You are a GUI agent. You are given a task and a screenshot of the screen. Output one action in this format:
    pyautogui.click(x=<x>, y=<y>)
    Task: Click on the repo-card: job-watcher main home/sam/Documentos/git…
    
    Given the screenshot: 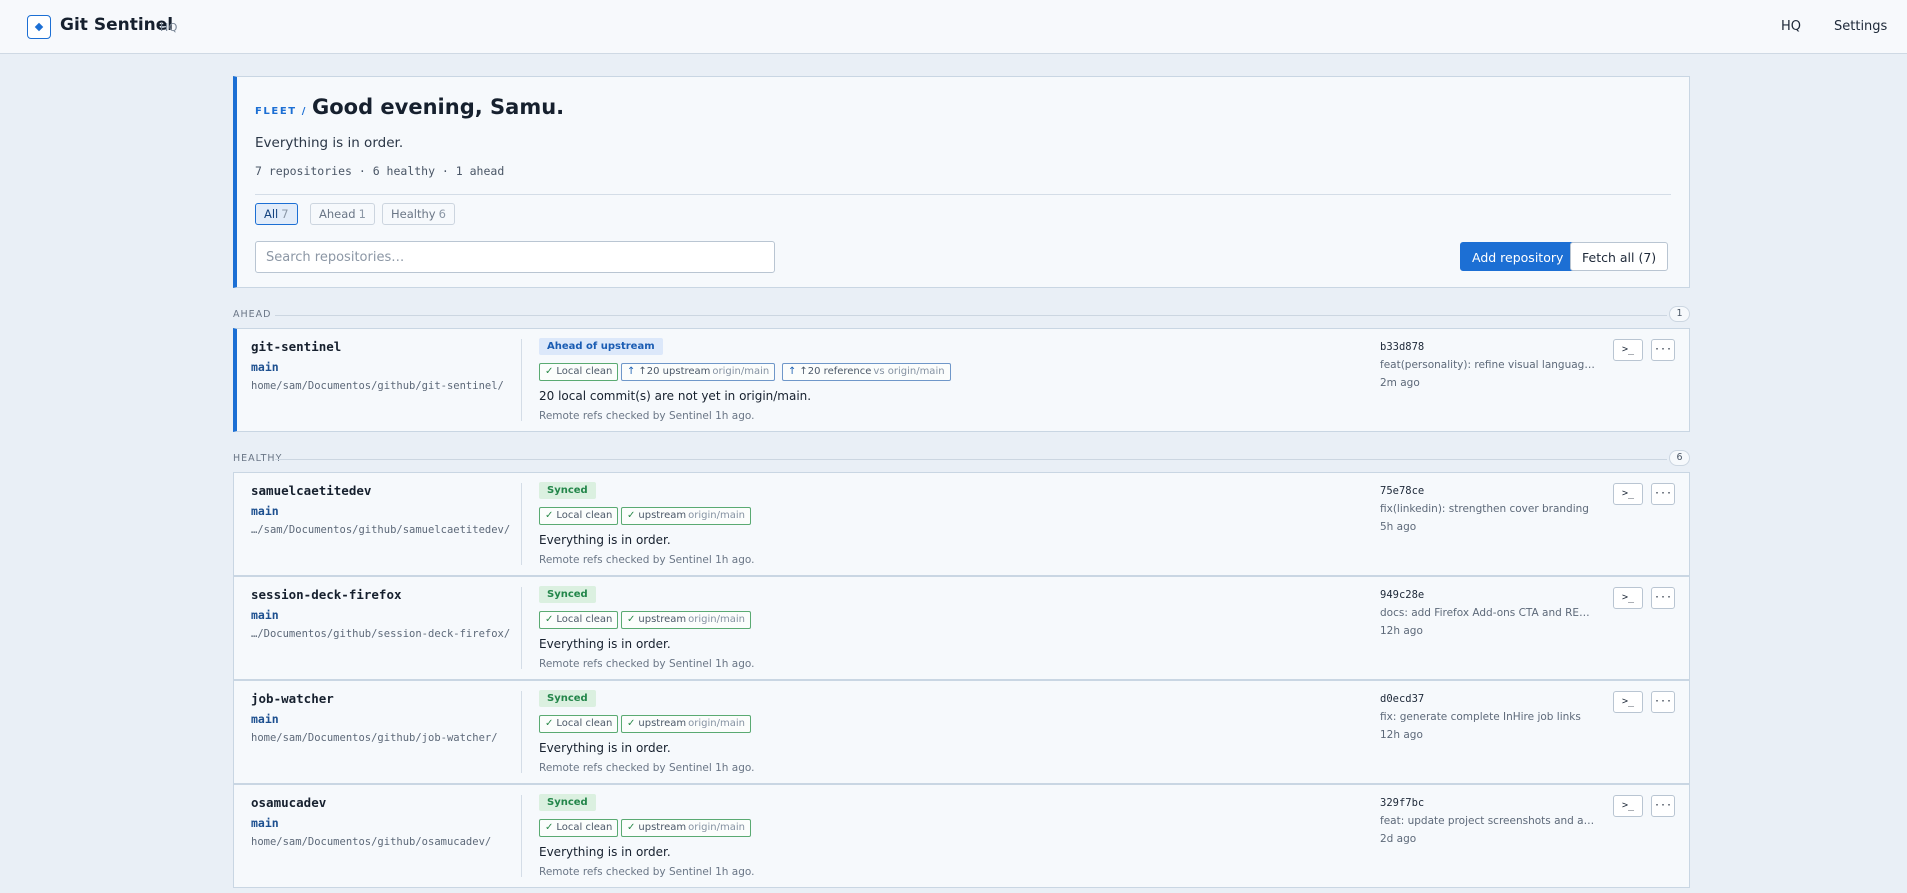 What is the action you would take?
    pyautogui.click(x=961, y=732)
    